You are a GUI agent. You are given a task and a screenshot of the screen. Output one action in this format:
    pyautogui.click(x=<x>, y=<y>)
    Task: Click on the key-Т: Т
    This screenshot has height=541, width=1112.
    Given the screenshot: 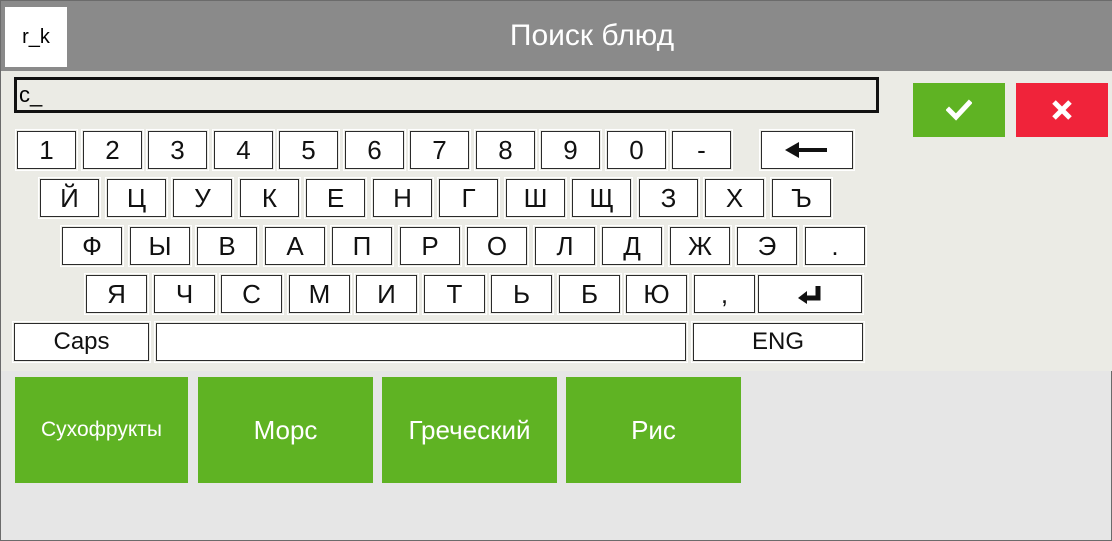 What is the action you would take?
    pyautogui.click(x=454, y=294)
    